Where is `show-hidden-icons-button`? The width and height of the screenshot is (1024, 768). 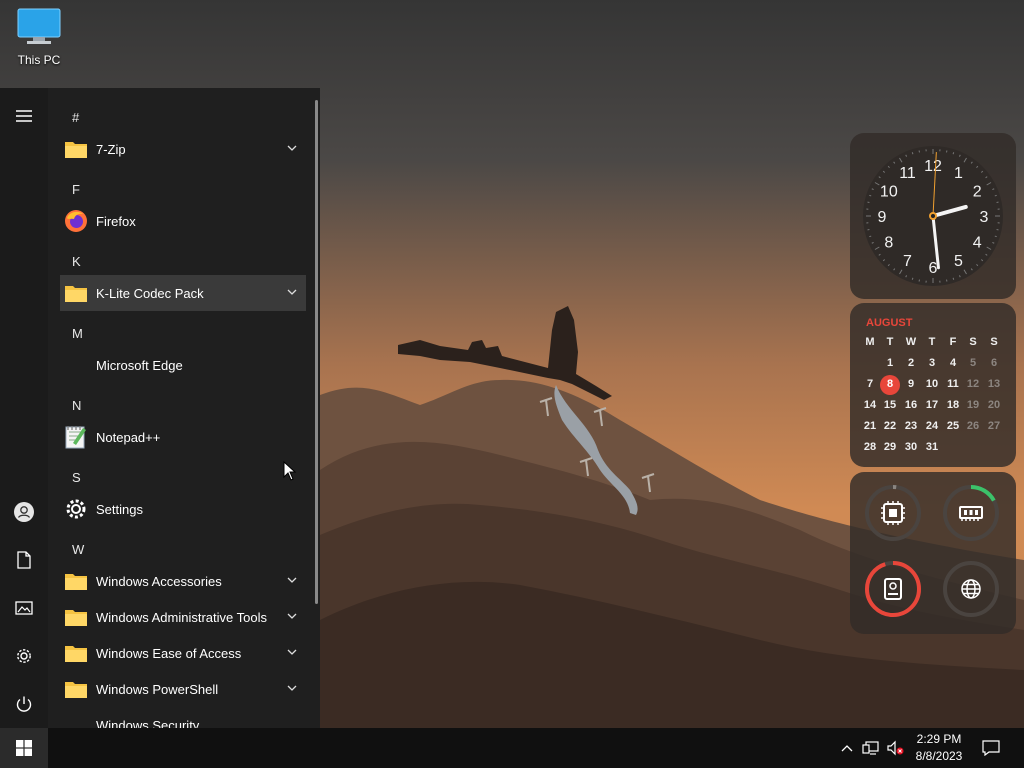
show-hidden-icons-button is located at coordinates (847, 748).